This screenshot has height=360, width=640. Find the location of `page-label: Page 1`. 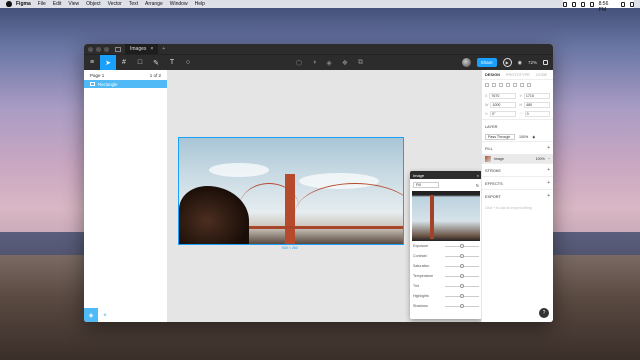

page-label: Page 1 is located at coordinates (97, 75).